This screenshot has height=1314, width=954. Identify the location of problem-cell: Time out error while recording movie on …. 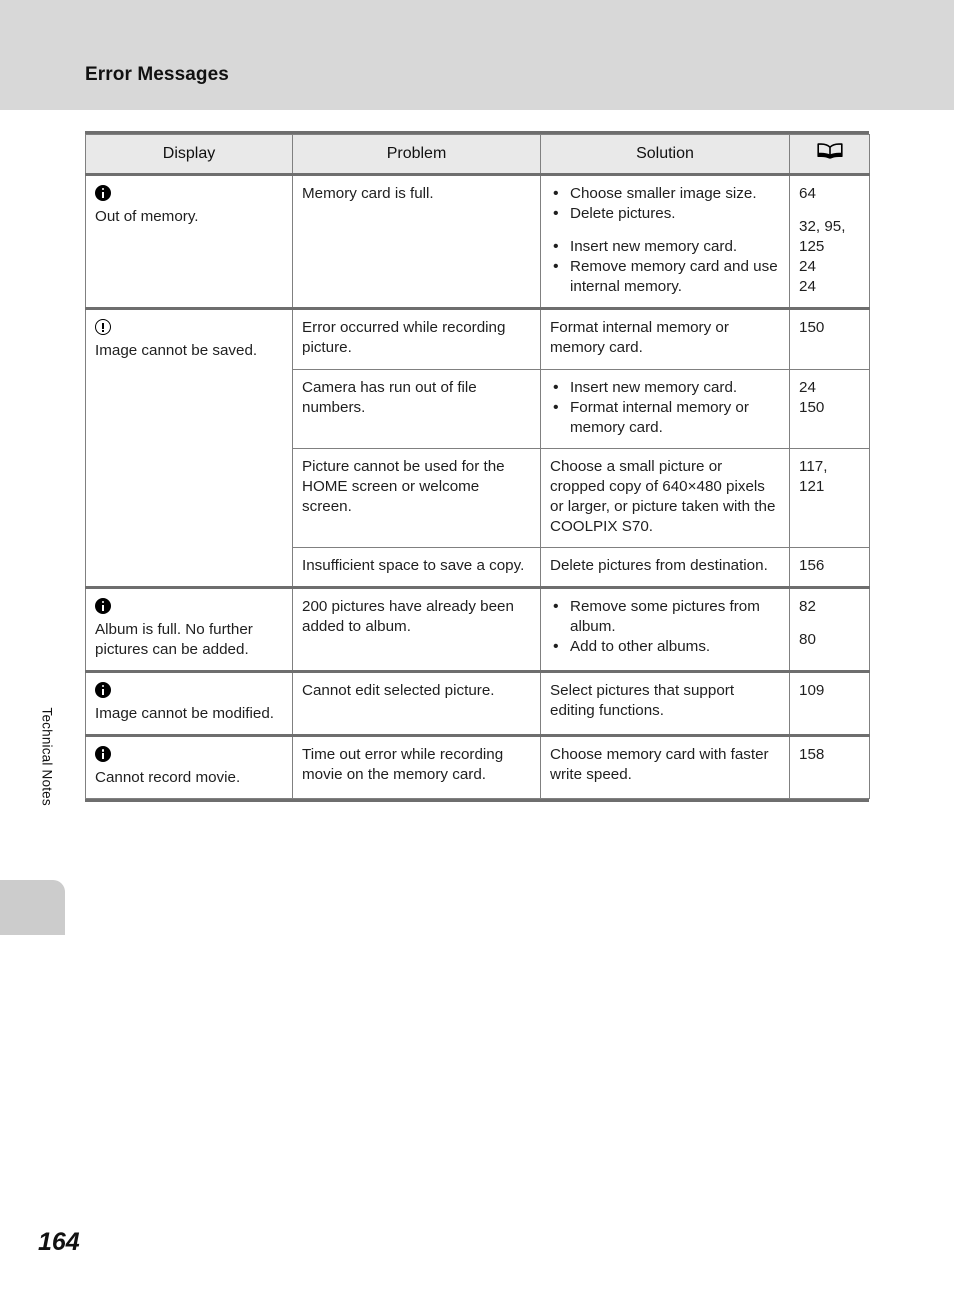
(416, 767).